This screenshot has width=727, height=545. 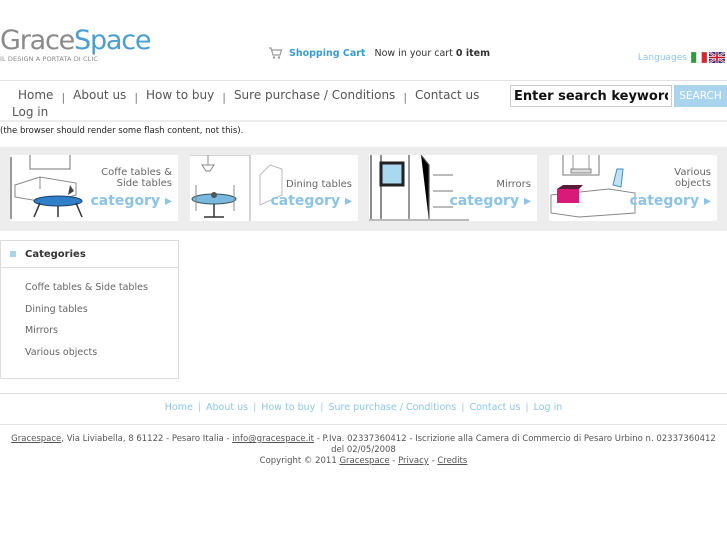 What do you see at coordinates (49, 59) in the screenshot?
I see `logo-tagline: IL DESIGN A PORTATA DI CLIC` at bounding box center [49, 59].